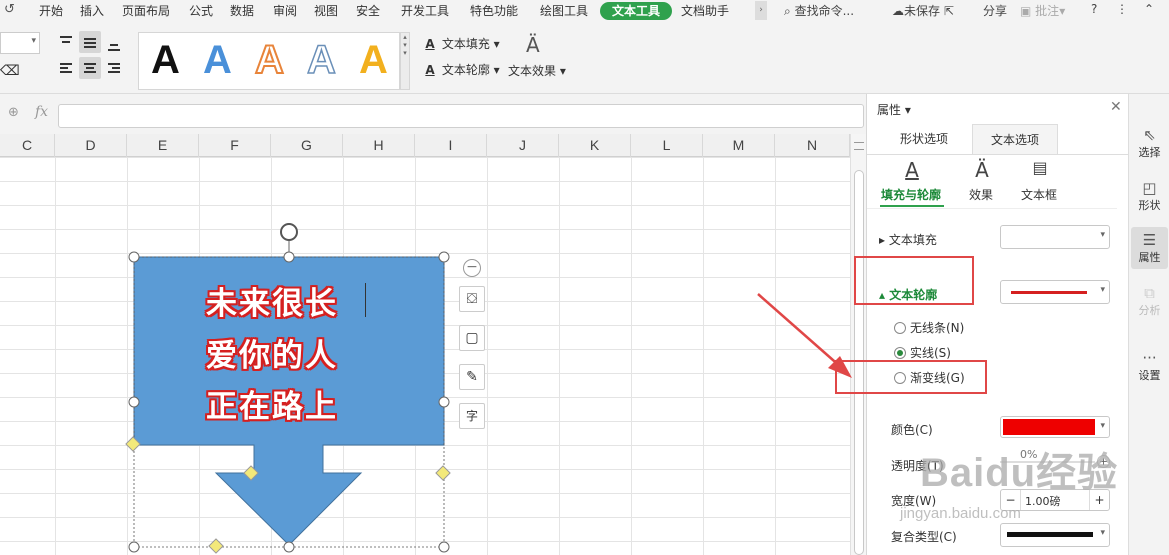 This screenshot has width=1169, height=555. Describe the element at coordinates (1149, 9) in the screenshot. I see `collapse-ribbon-icon: ⌃` at that location.